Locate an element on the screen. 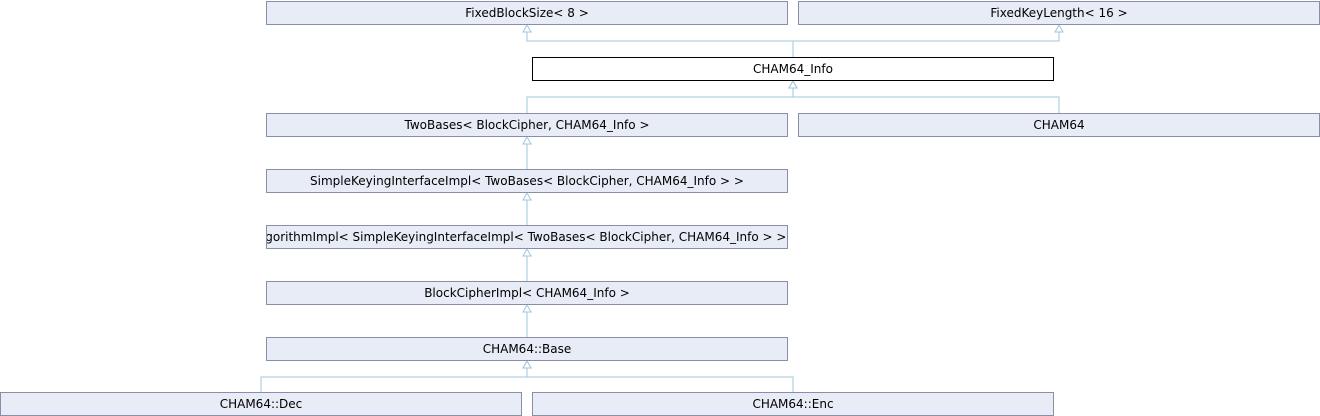 This screenshot has width=1320, height=416. node-label: CHAM64 is located at coordinates (1059, 125).